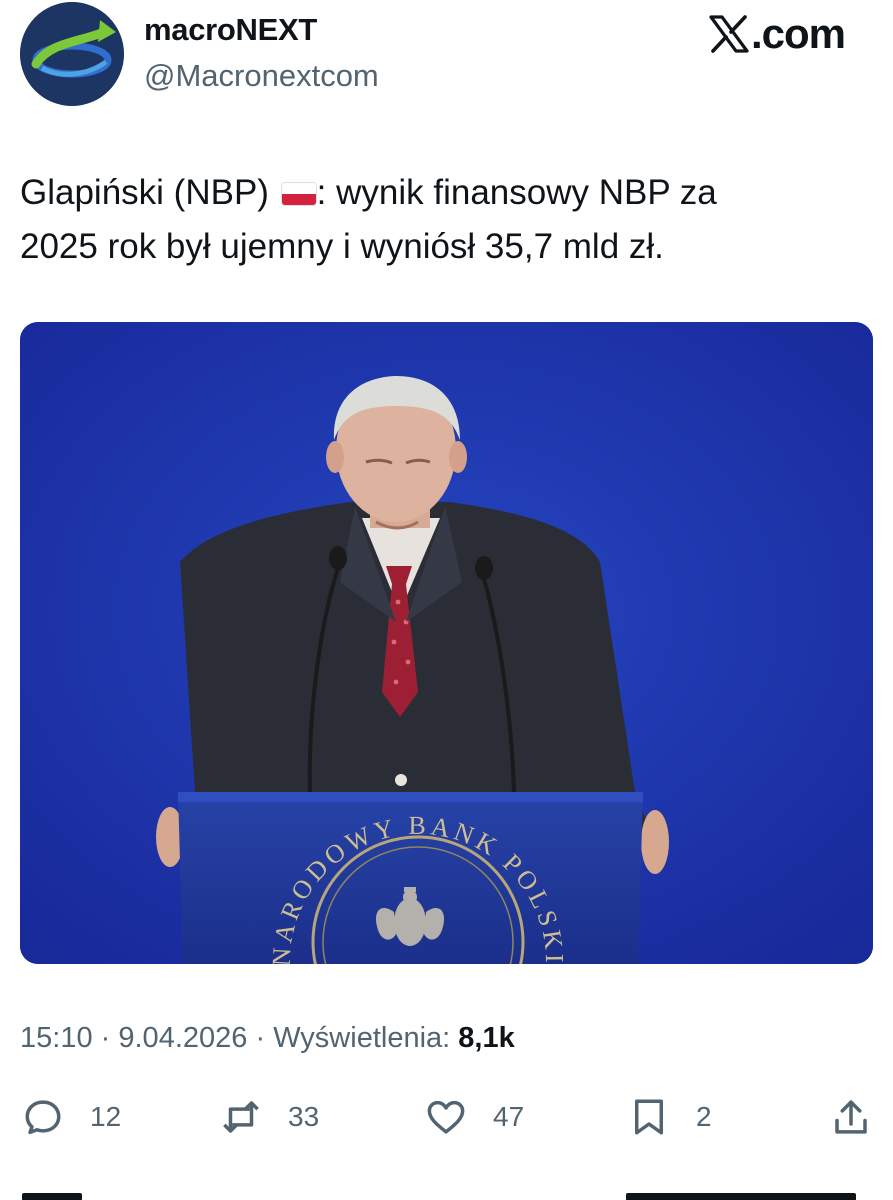 This screenshot has height=1200, width=893. Describe the element at coordinates (269, 1117) in the screenshot. I see `repost-button: 33` at that location.